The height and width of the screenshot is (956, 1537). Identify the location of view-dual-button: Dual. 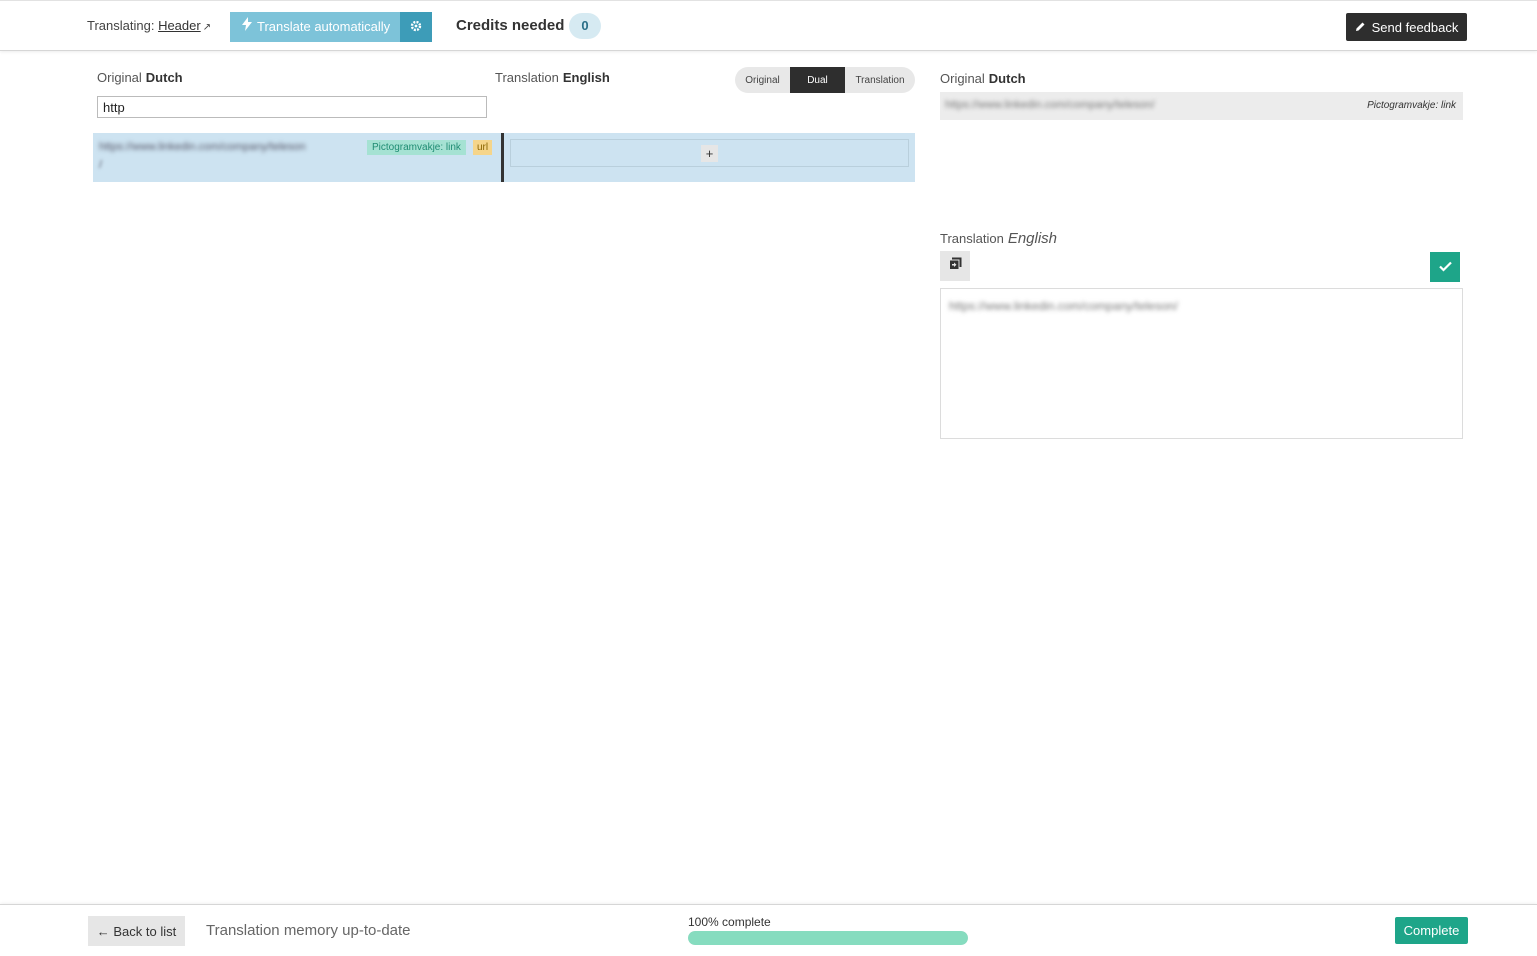
(817, 80).